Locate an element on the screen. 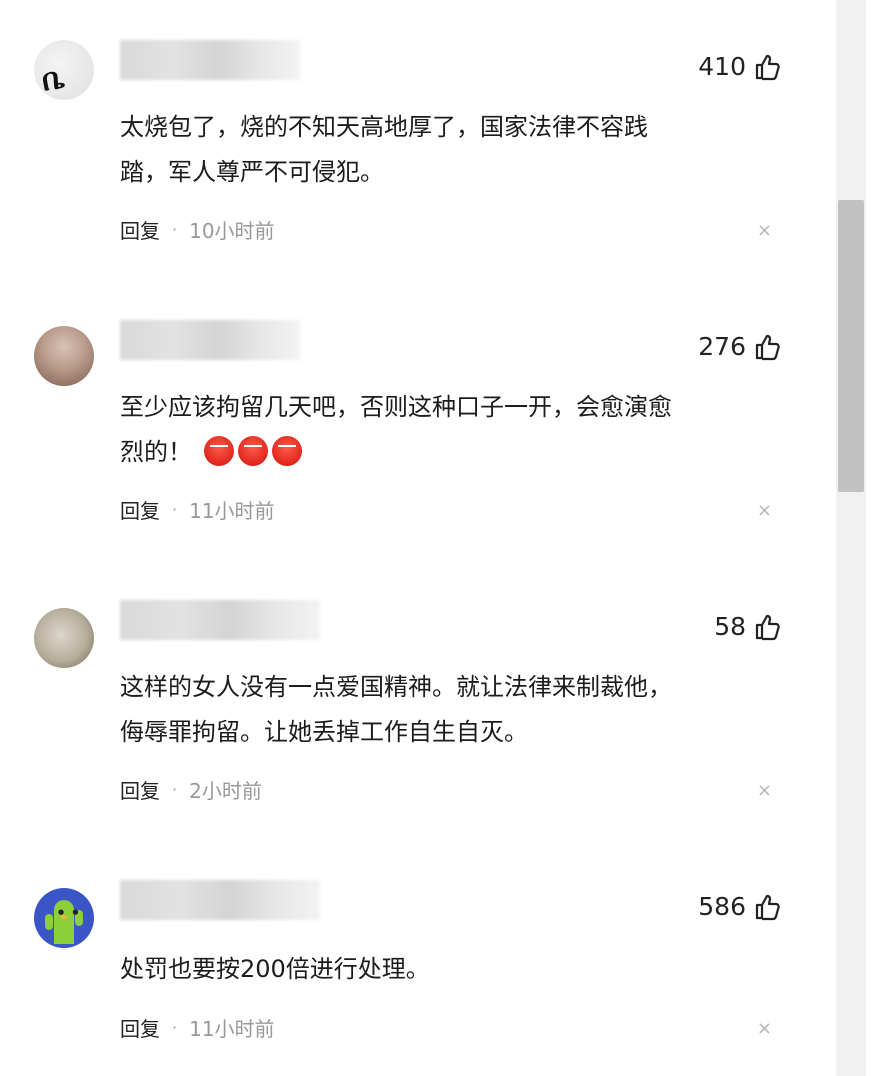 This screenshot has width=888, height=1076. cactus-icon is located at coordinates (64, 922).